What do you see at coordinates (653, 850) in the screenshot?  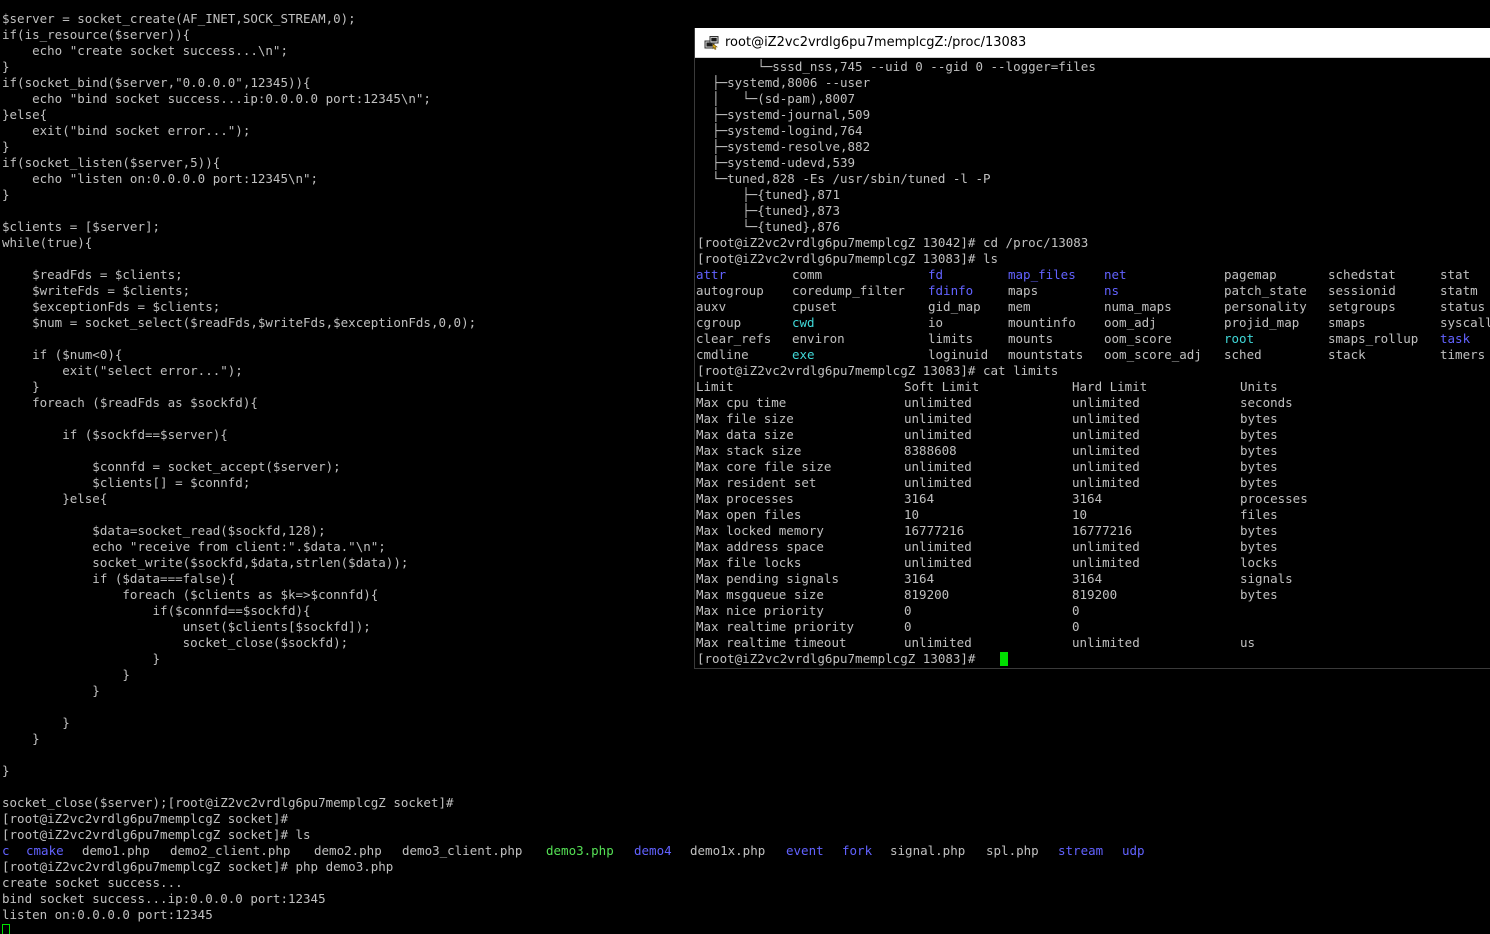 I see `file-entry: demo4` at bounding box center [653, 850].